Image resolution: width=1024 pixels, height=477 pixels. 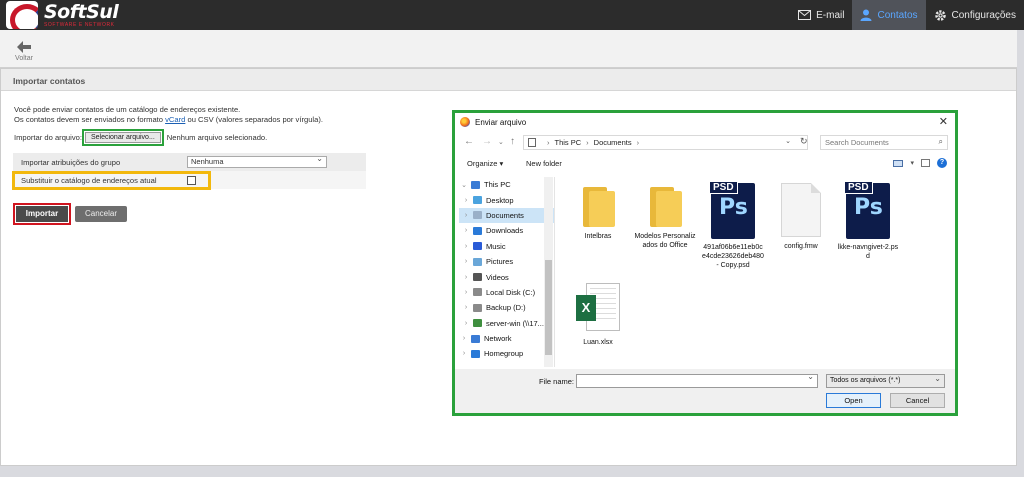 I want to click on folder-item: Intelbras, so click(x=598, y=212).